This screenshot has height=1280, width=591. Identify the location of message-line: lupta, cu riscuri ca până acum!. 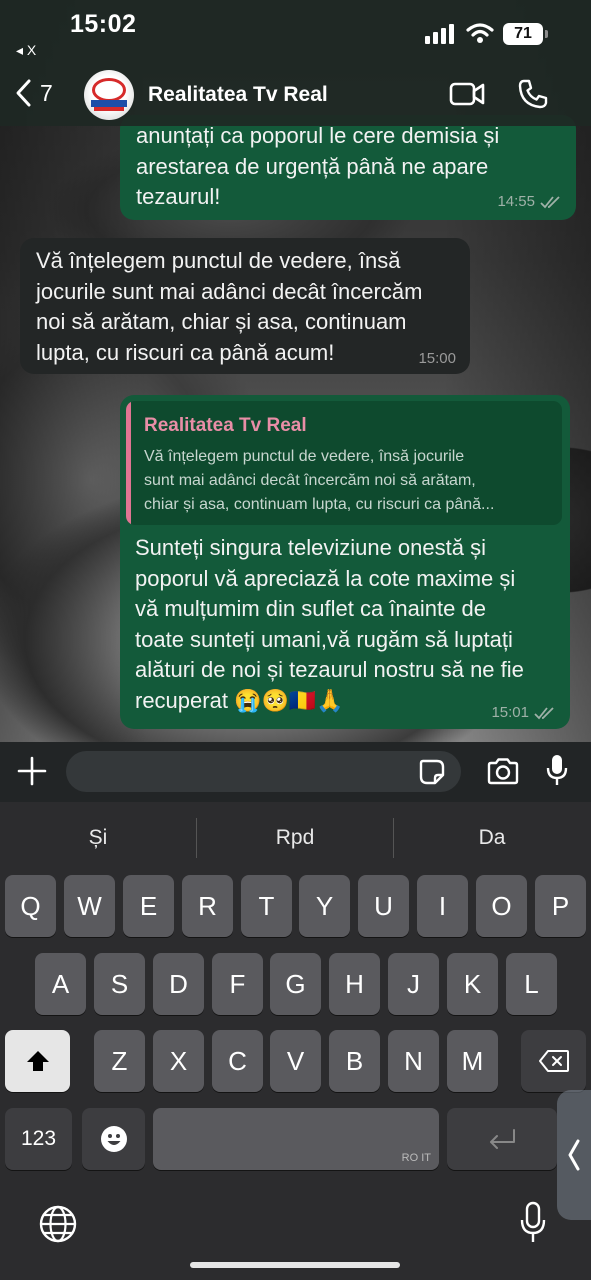
(185, 352).